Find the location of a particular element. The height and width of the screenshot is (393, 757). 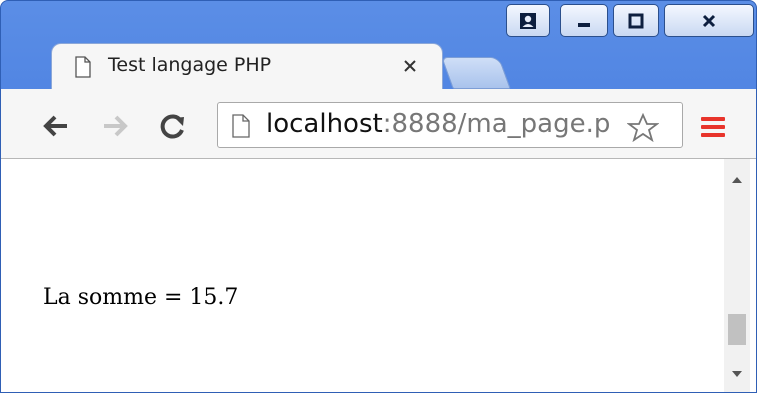

tab-title: Test langage PHP is located at coordinates (190, 65).